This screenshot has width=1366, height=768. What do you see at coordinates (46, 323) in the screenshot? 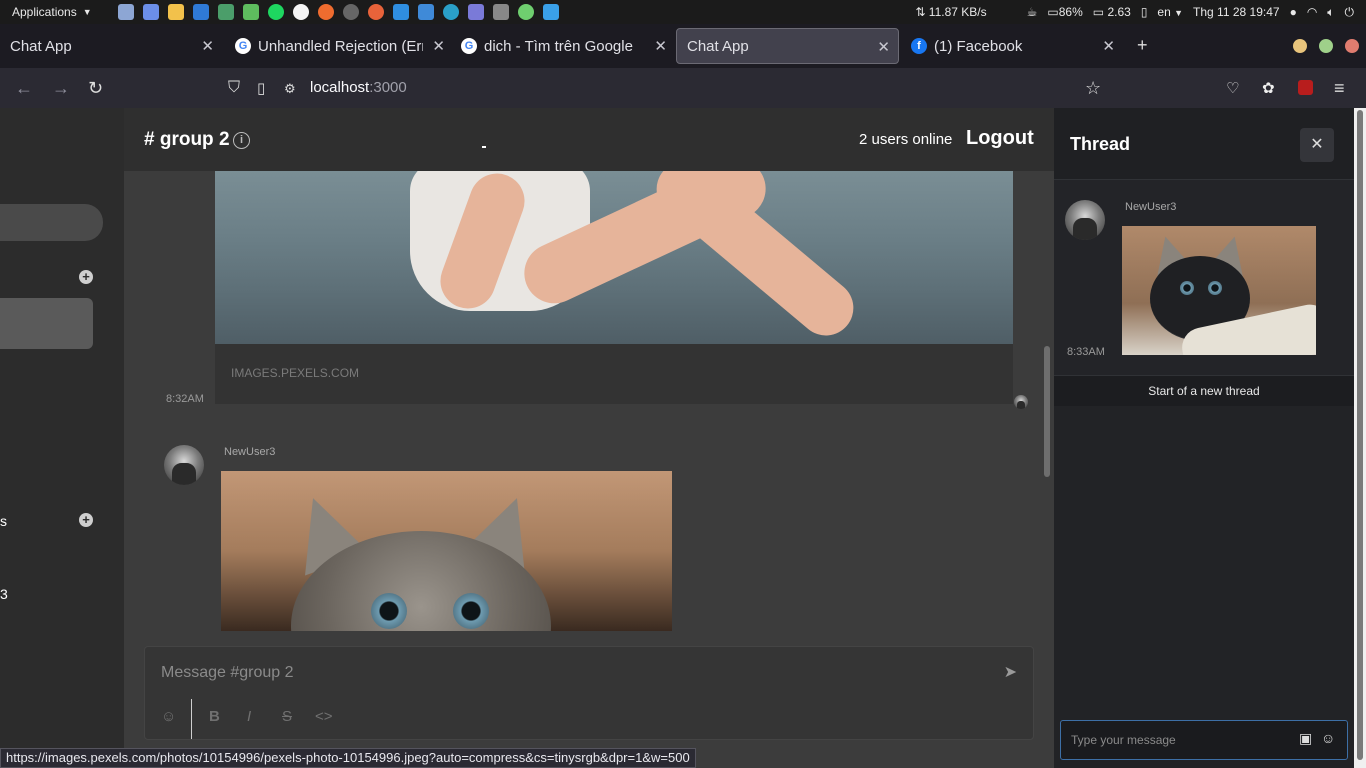
I see `sidebar-item-active-channel` at bounding box center [46, 323].